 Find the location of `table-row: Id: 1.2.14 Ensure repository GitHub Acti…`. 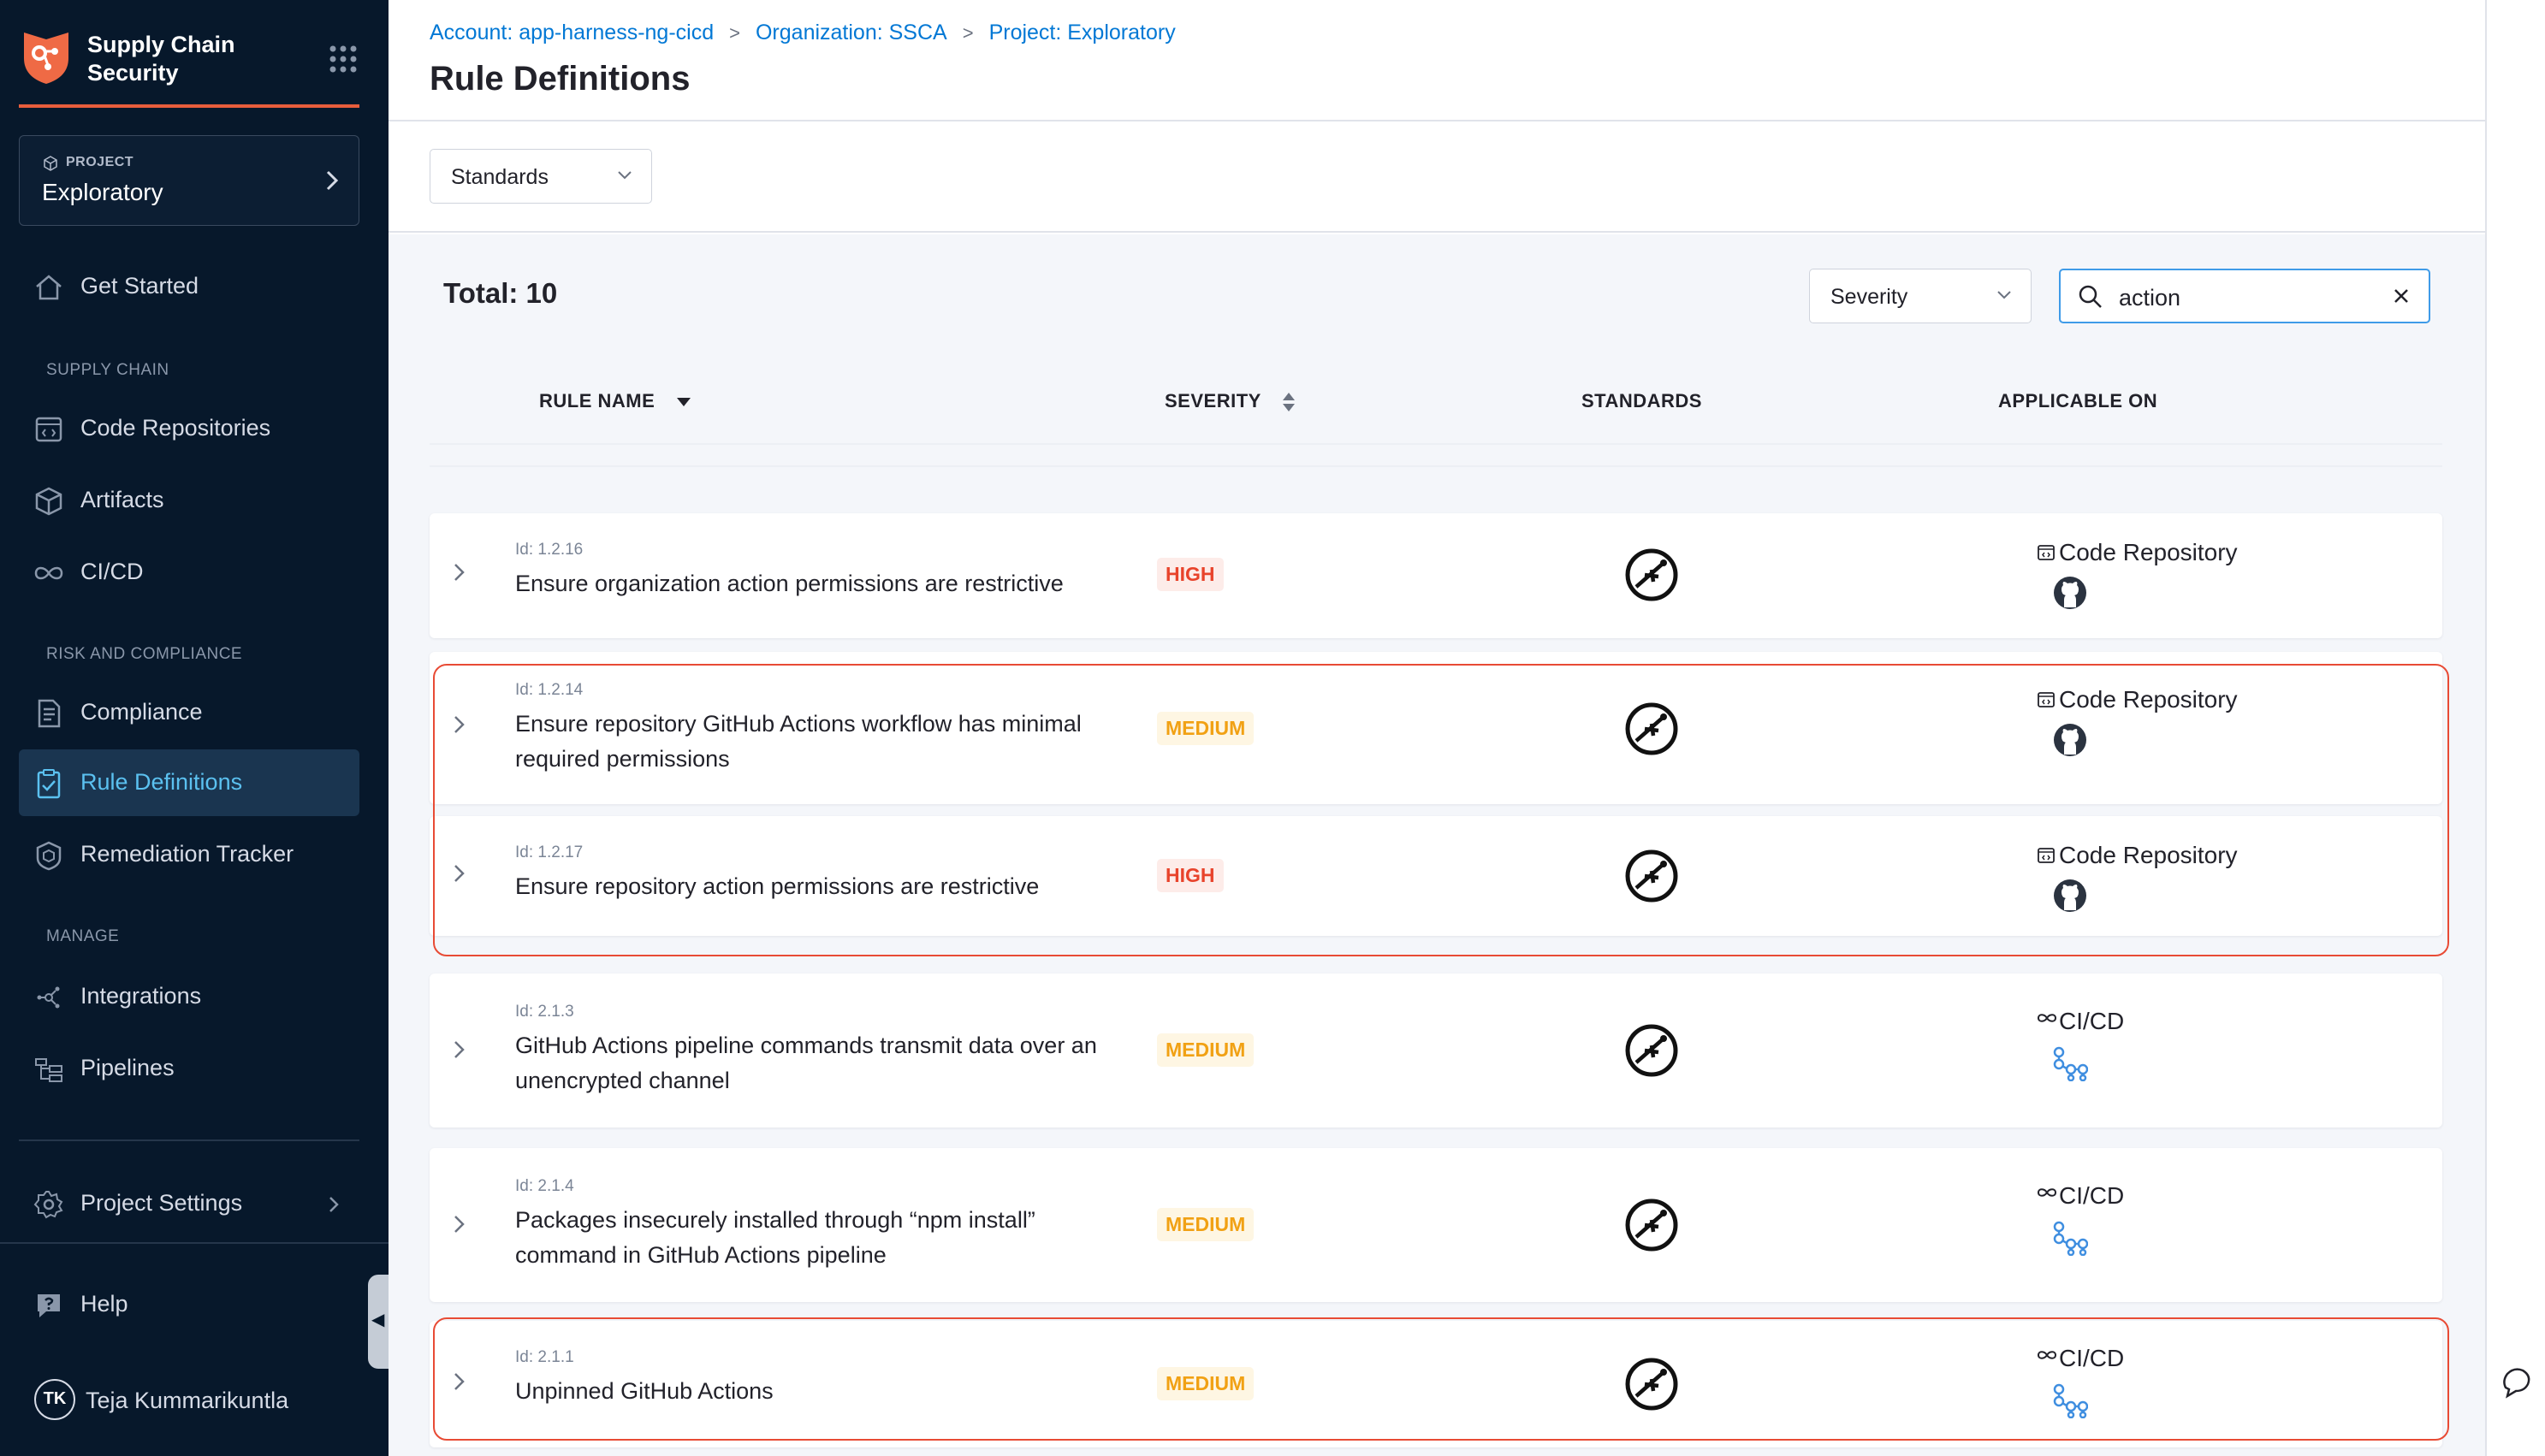

table-row: Id: 1.2.14 Ensure repository GitHub Acti… is located at coordinates (1436, 728).